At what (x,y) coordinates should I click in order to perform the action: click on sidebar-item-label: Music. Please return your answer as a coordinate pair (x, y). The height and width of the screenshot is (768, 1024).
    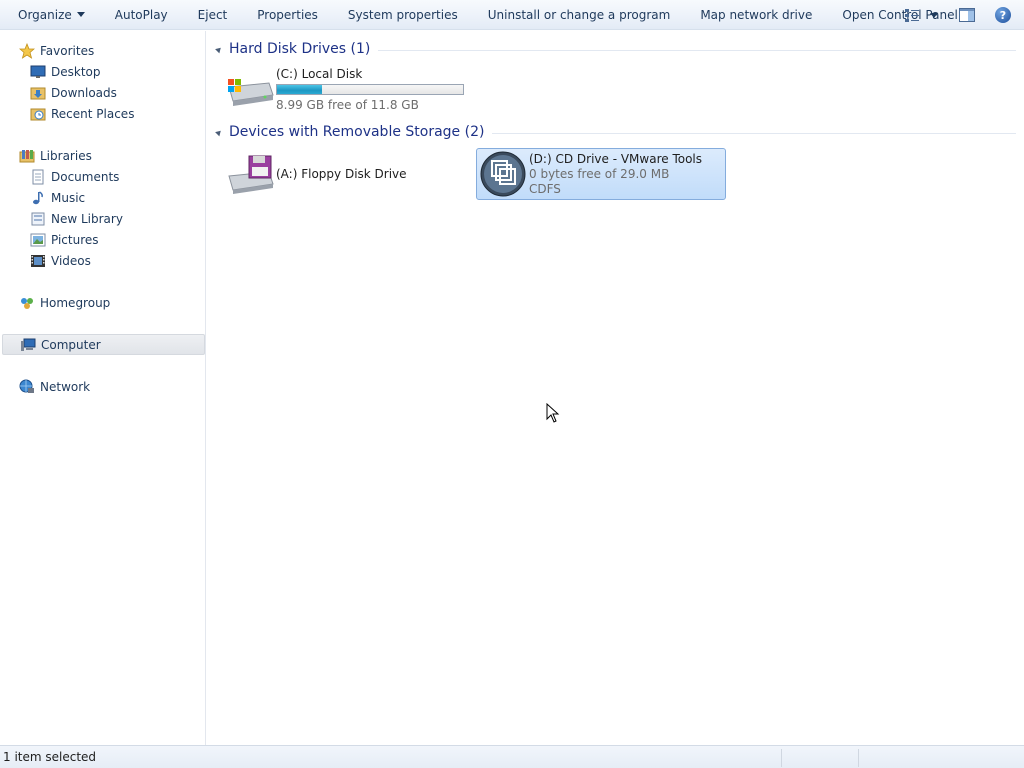
    Looking at the image, I should click on (68, 197).